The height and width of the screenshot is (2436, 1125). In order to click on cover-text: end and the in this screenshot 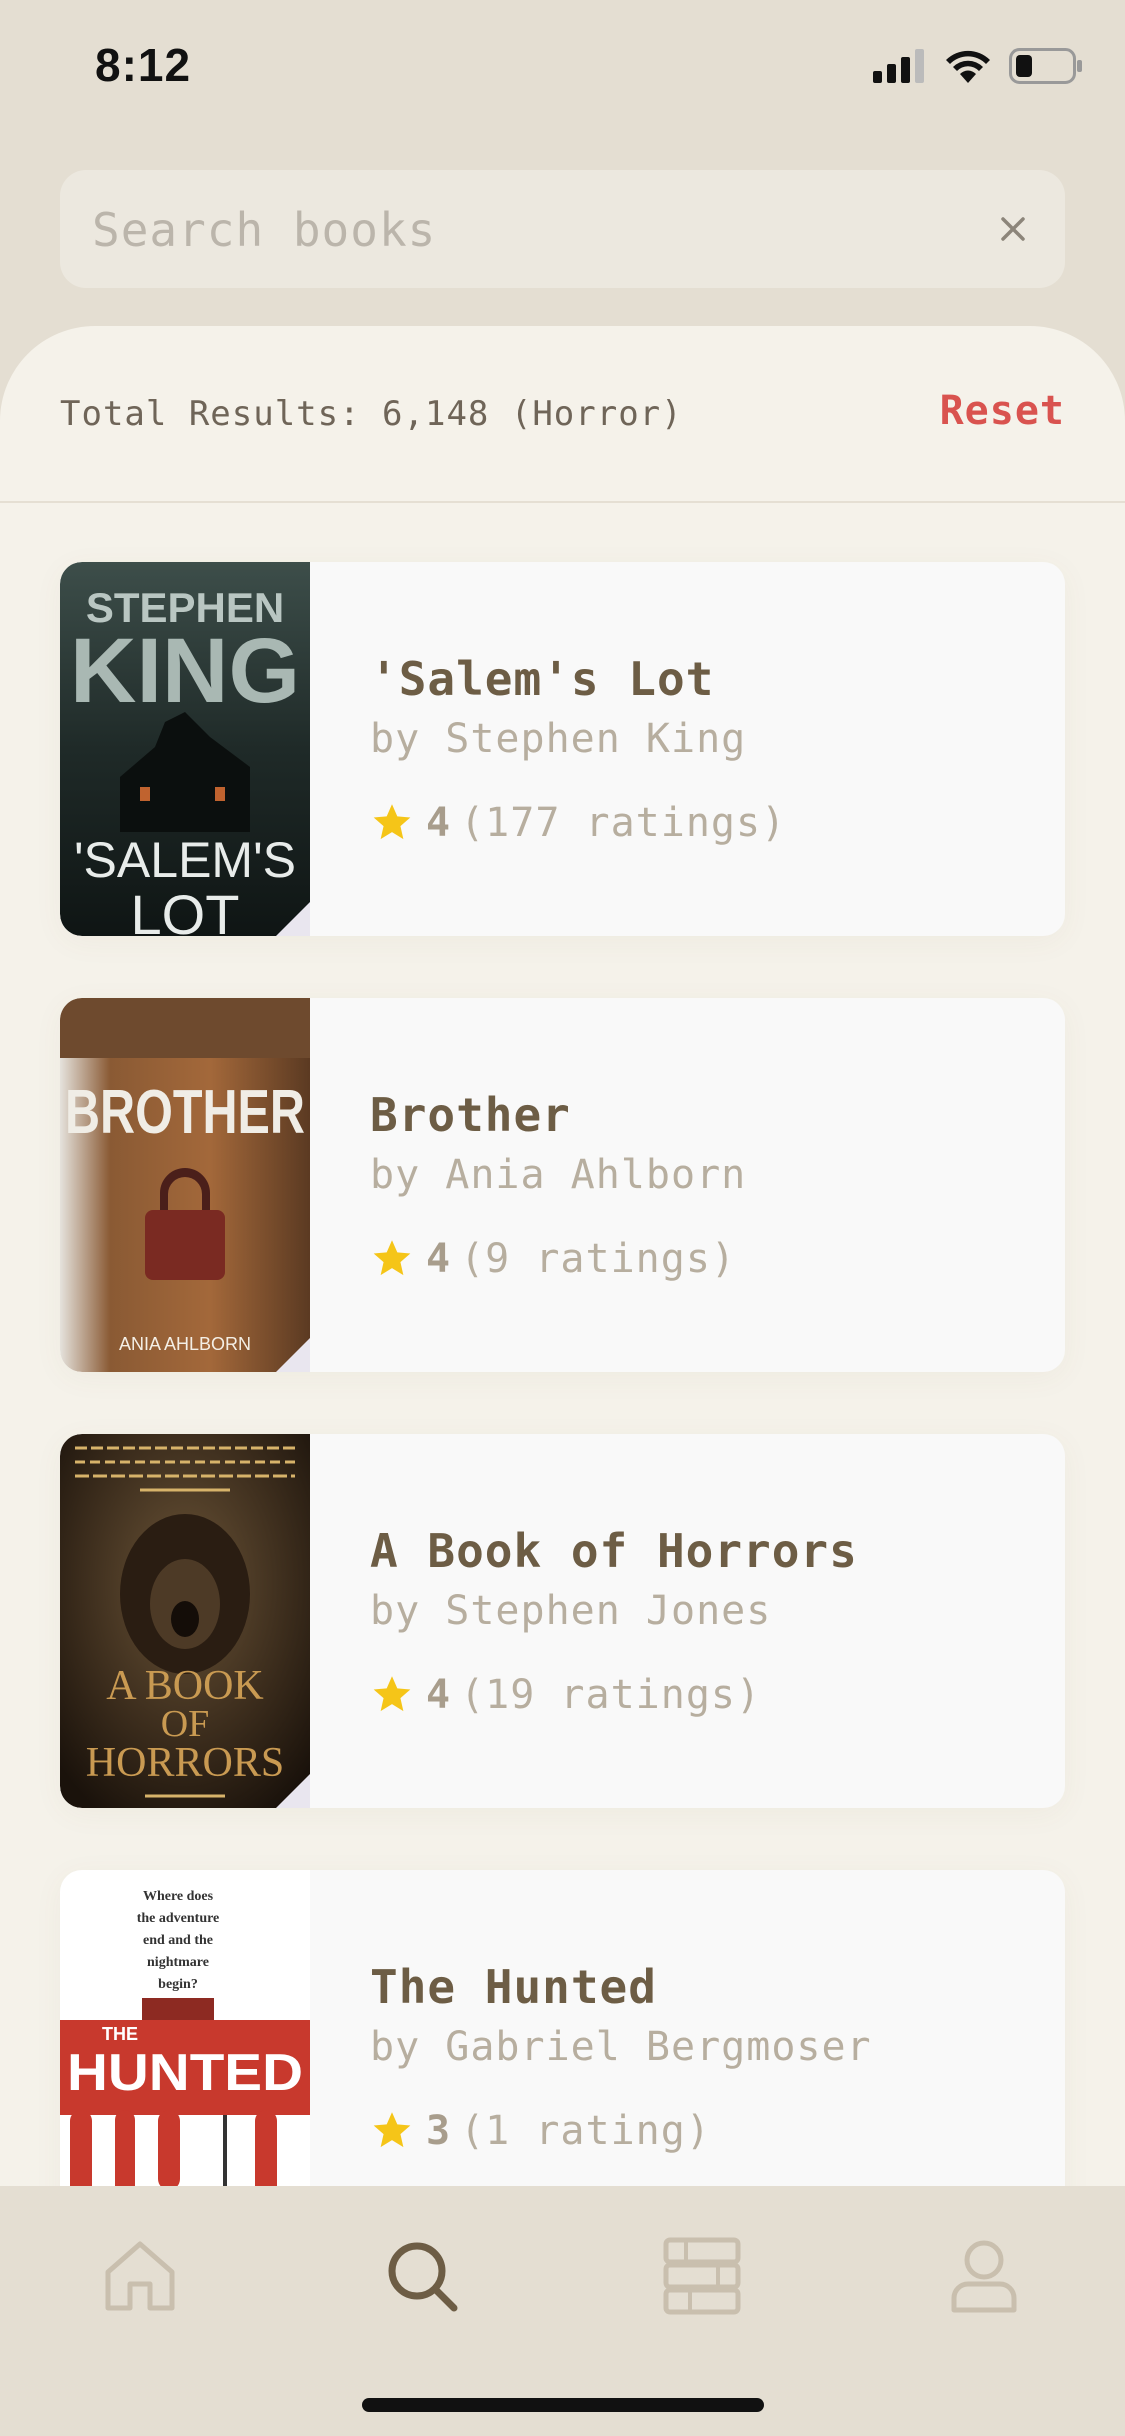, I will do `click(178, 1940)`.